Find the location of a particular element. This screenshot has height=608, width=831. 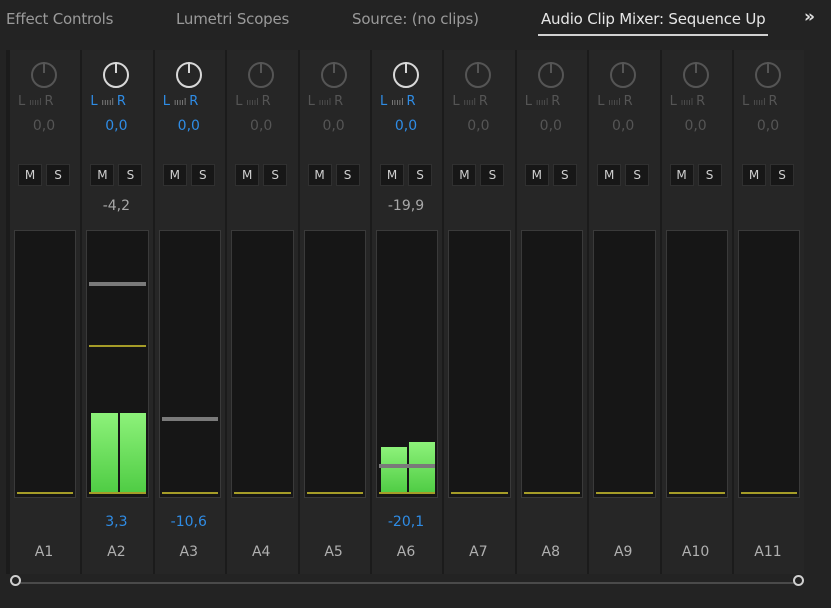

horizontal-scrollbar is located at coordinates (407, 583).